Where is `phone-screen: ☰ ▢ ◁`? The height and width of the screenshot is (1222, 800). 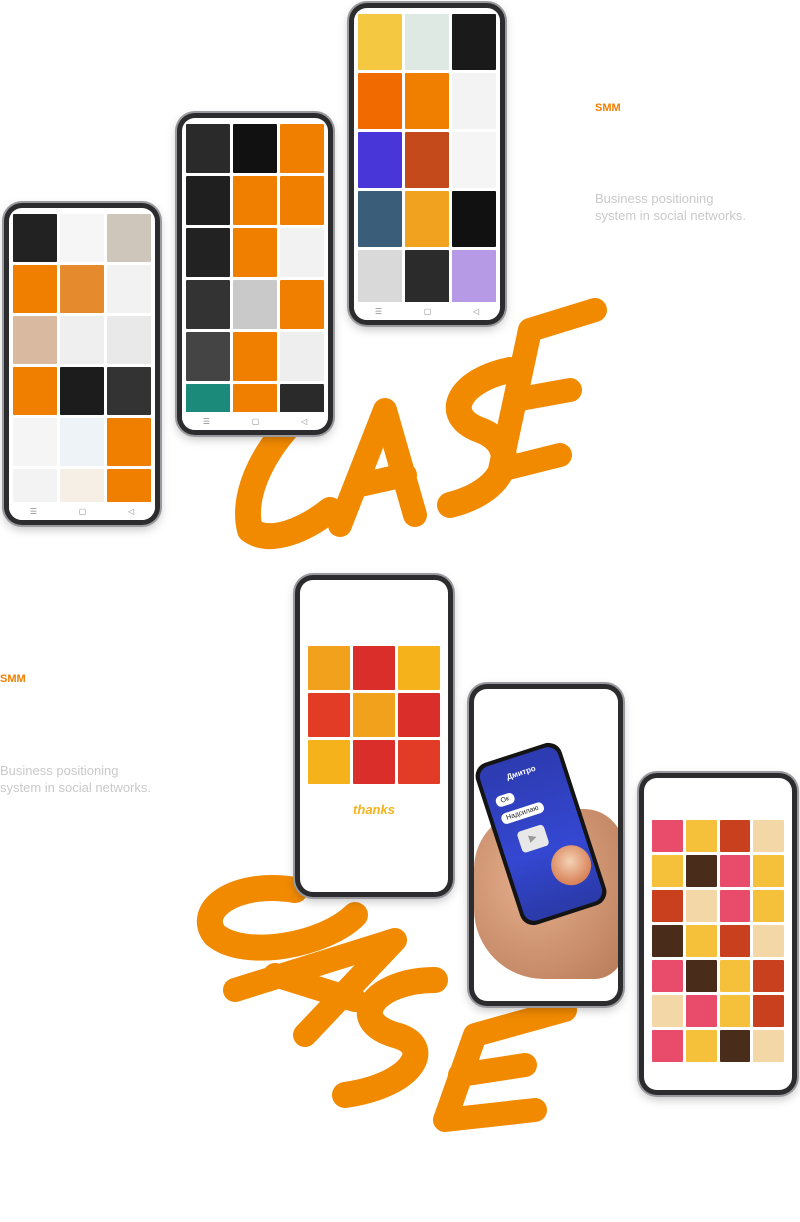 phone-screen: ☰ ▢ ◁ is located at coordinates (427, 164).